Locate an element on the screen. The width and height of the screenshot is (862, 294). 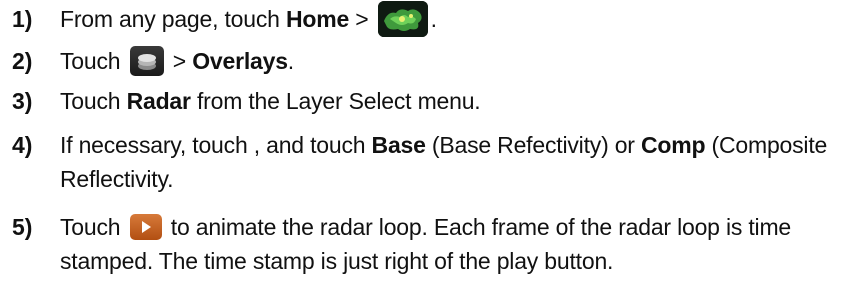
step-text: Touch > Overlays. is located at coordinates (457, 61).